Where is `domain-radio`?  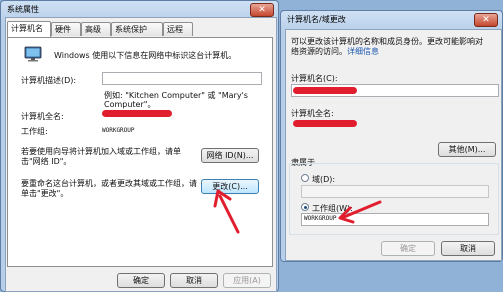 domain-radio is located at coordinates (305, 178).